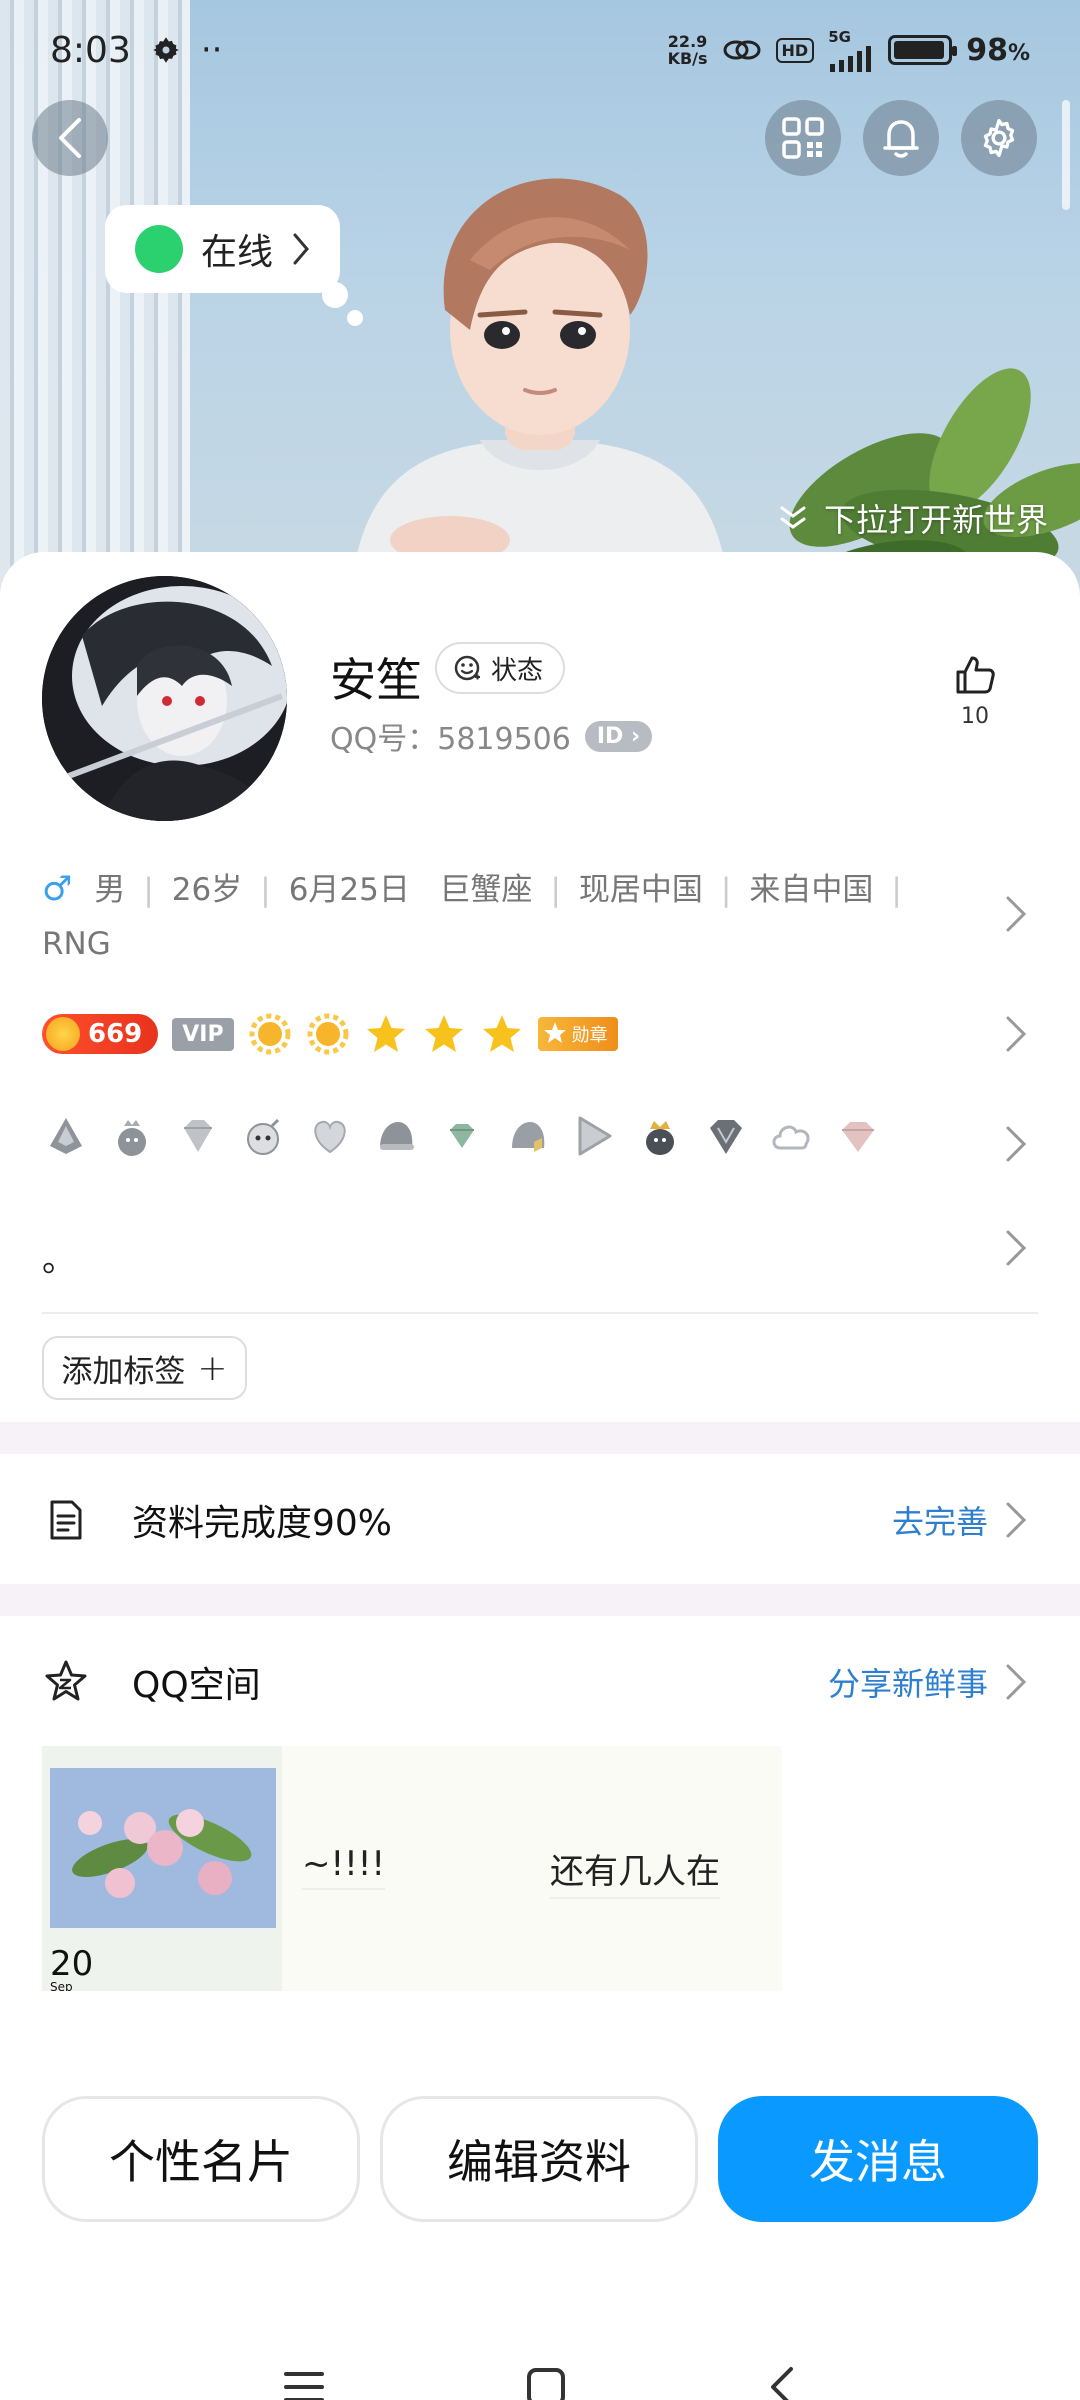 This screenshot has height=2400, width=1080. Describe the element at coordinates (59, 1256) in the screenshot. I see `signature-text: 。` at that location.